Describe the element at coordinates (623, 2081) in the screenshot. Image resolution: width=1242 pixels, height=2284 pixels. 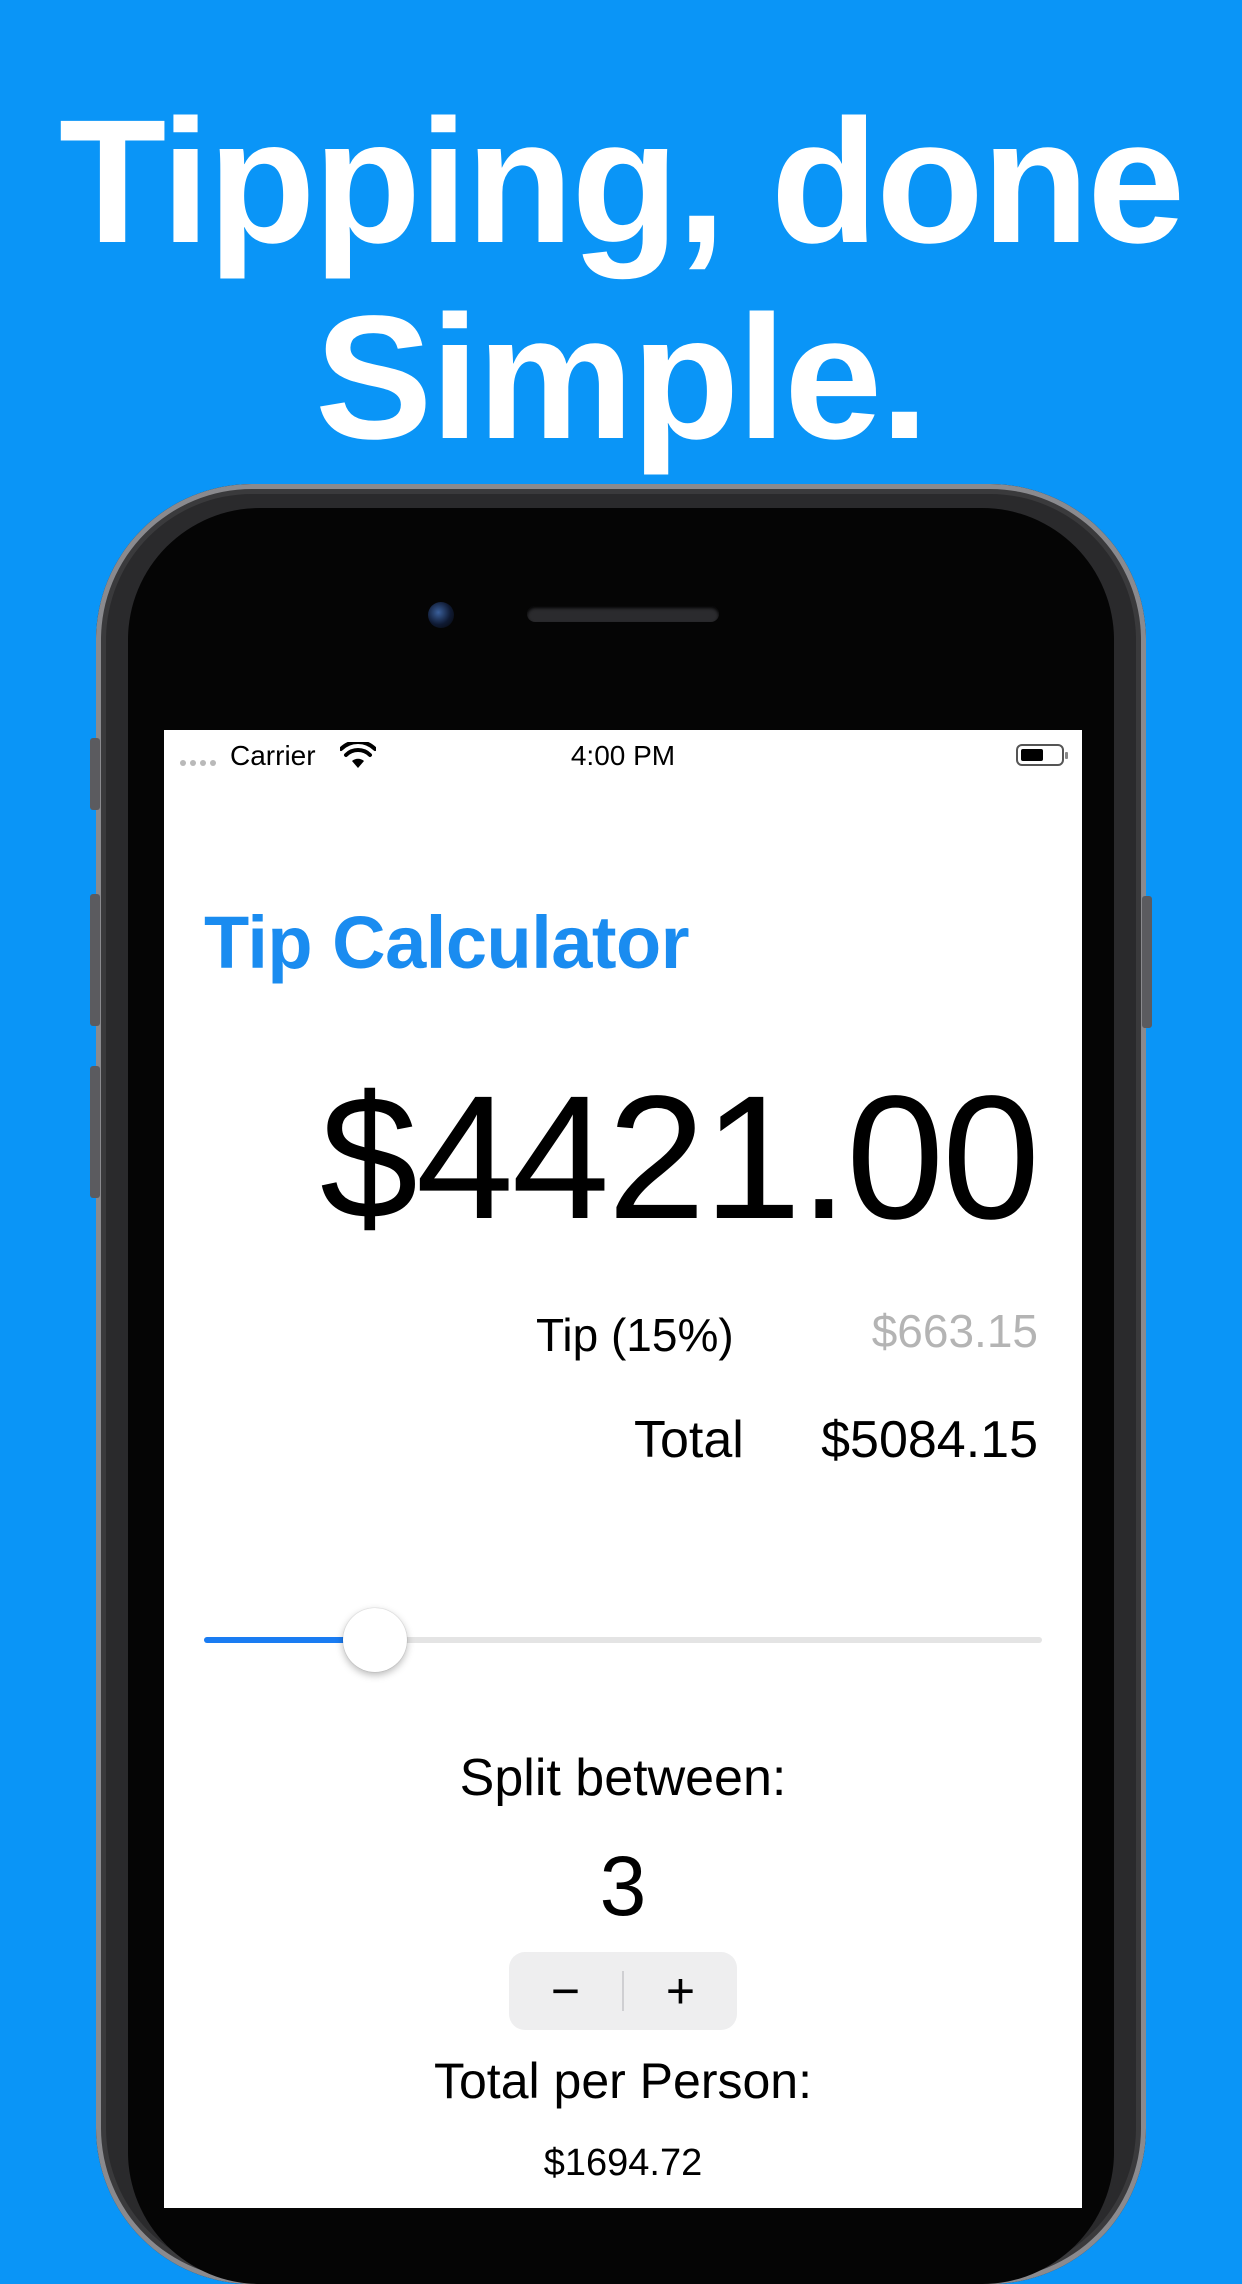
I see `per-person-label: Total per Person:` at that location.